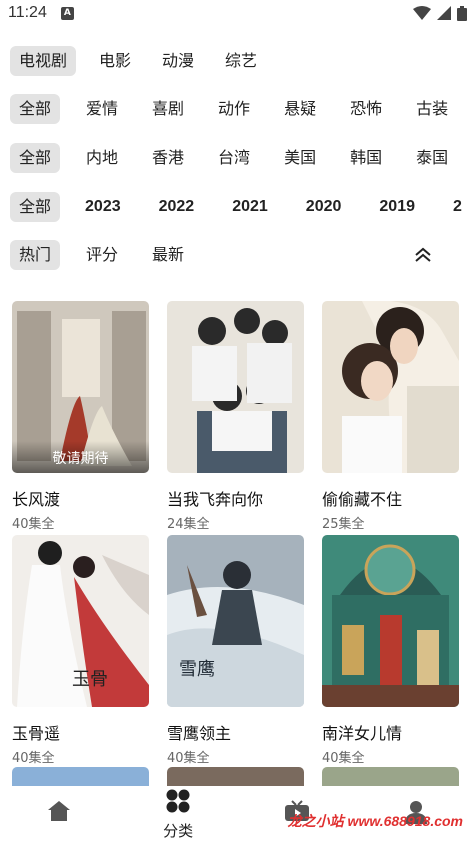  What do you see at coordinates (188, 524) in the screenshot?
I see `show-episodes: 24集全` at bounding box center [188, 524].